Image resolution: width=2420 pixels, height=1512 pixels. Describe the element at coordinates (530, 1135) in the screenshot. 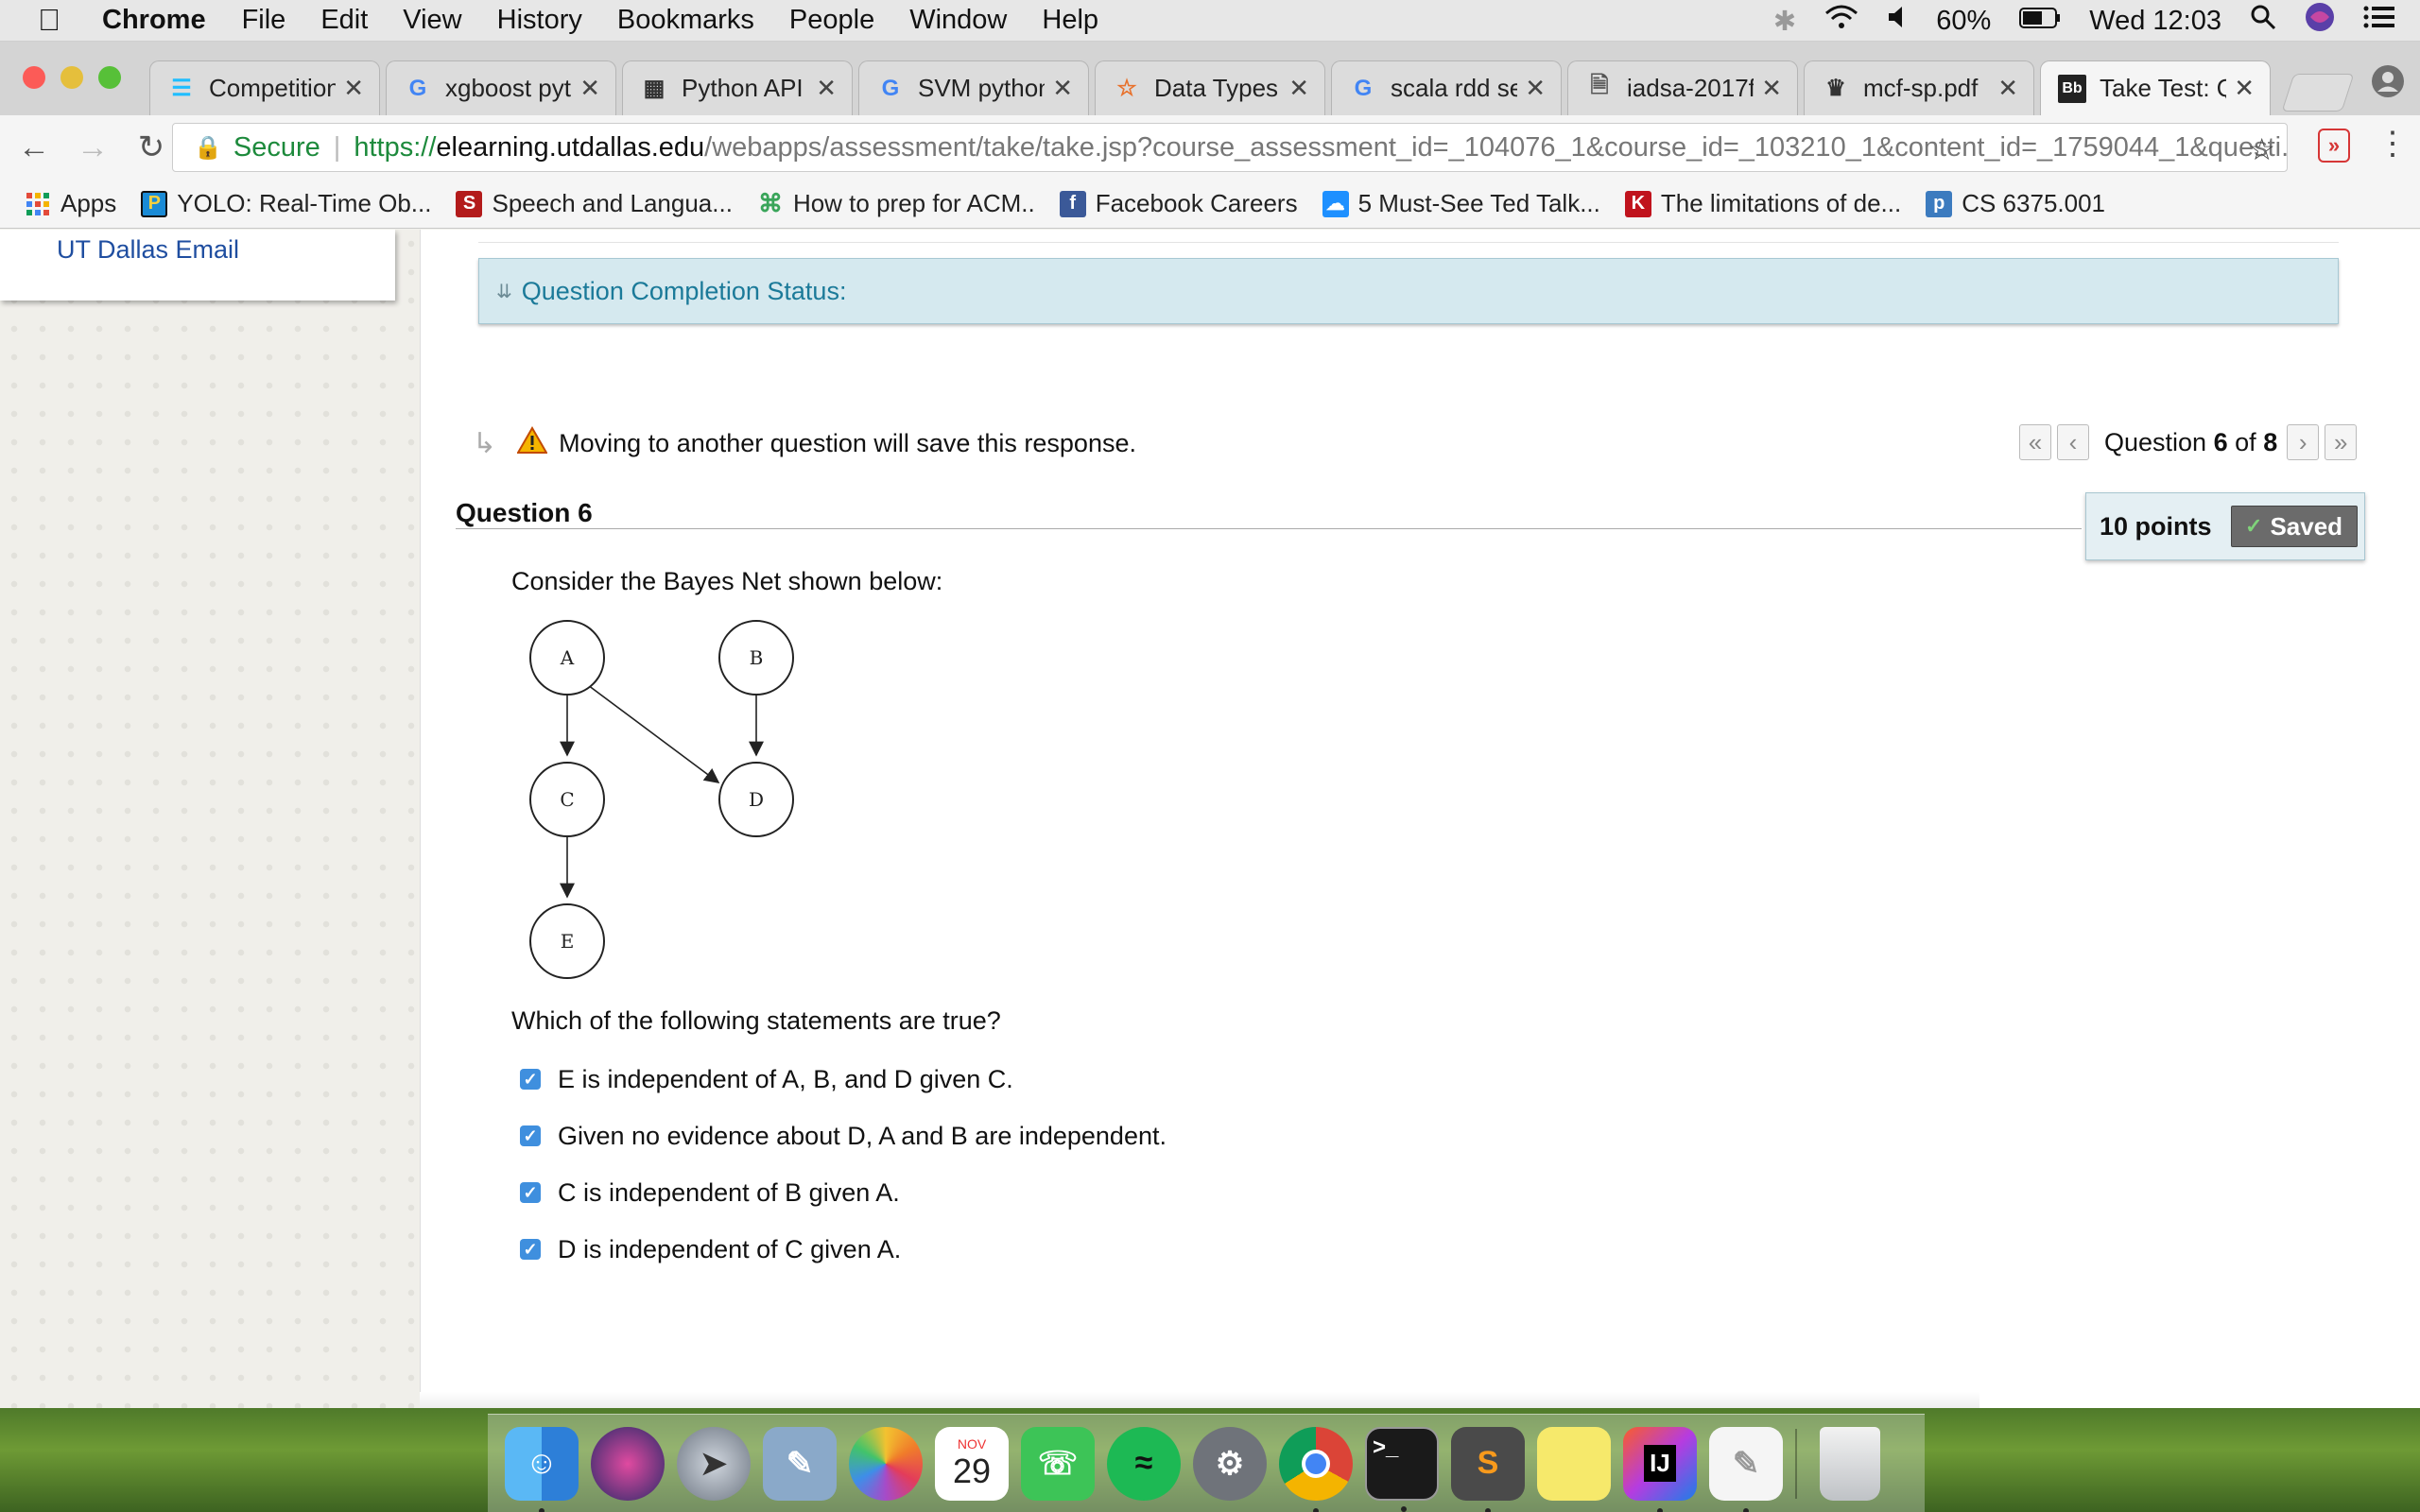

I see `answer-checkbox-2: ✓` at that location.